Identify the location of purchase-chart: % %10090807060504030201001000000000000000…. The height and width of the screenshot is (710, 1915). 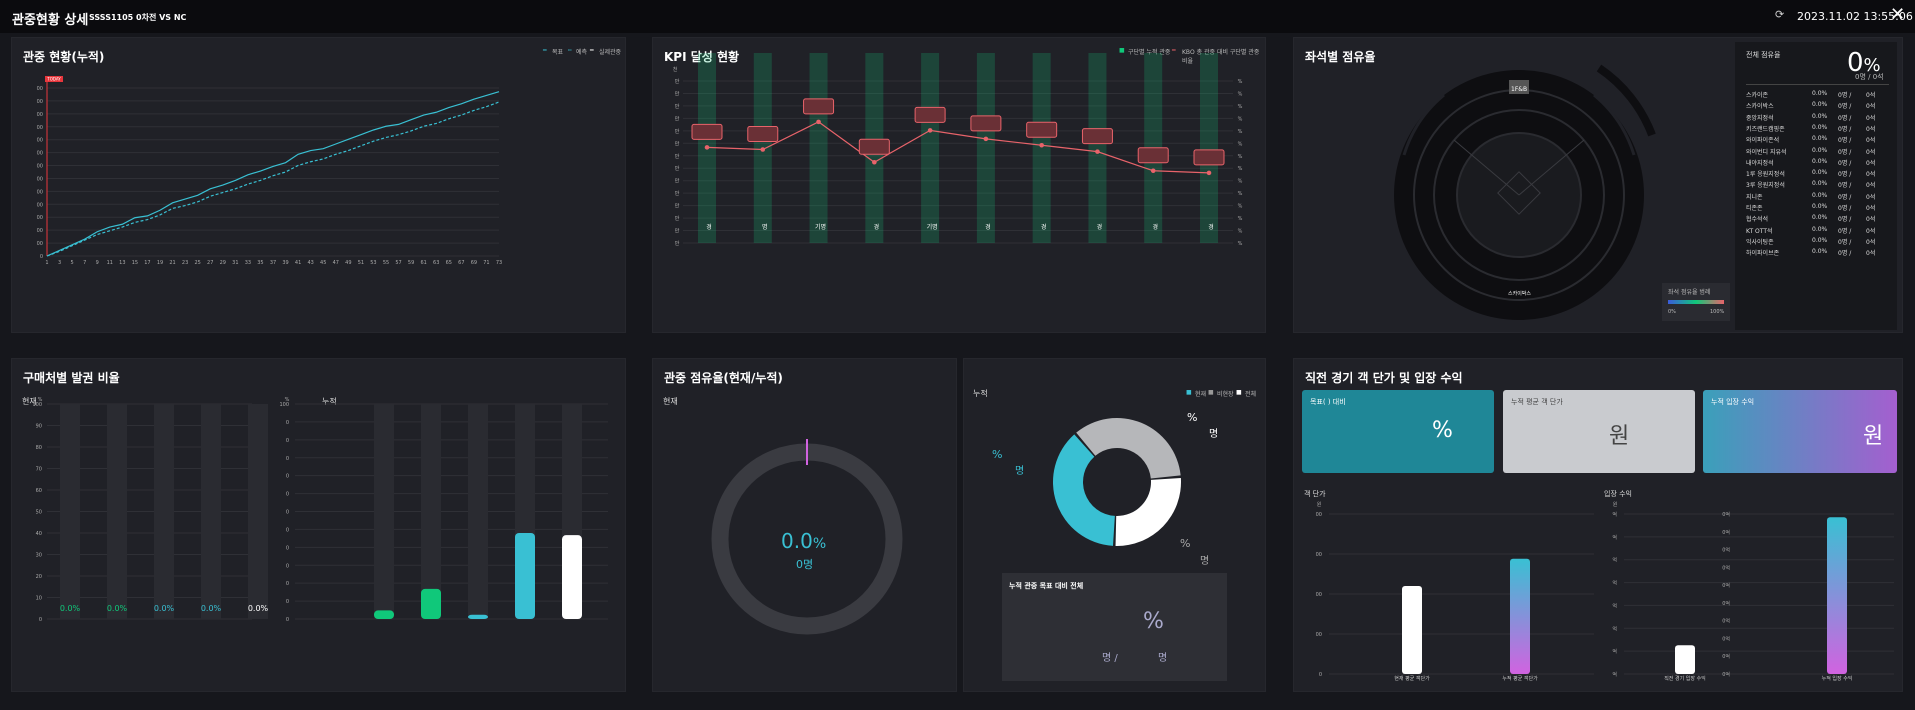
(320, 510).